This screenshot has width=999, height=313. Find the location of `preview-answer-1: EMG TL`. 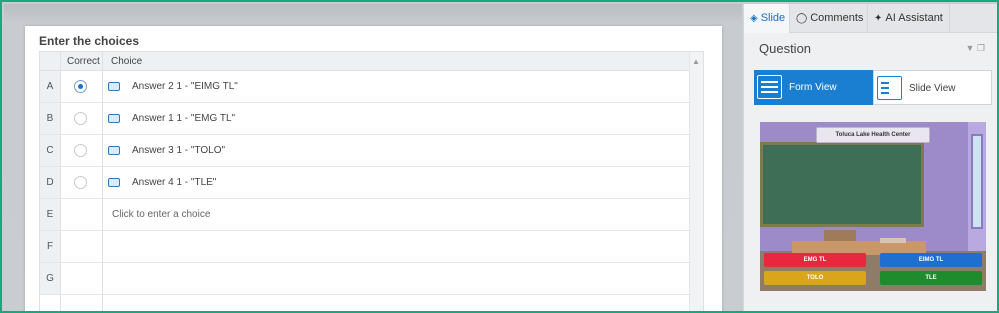

preview-answer-1: EMG TL is located at coordinates (815, 260).